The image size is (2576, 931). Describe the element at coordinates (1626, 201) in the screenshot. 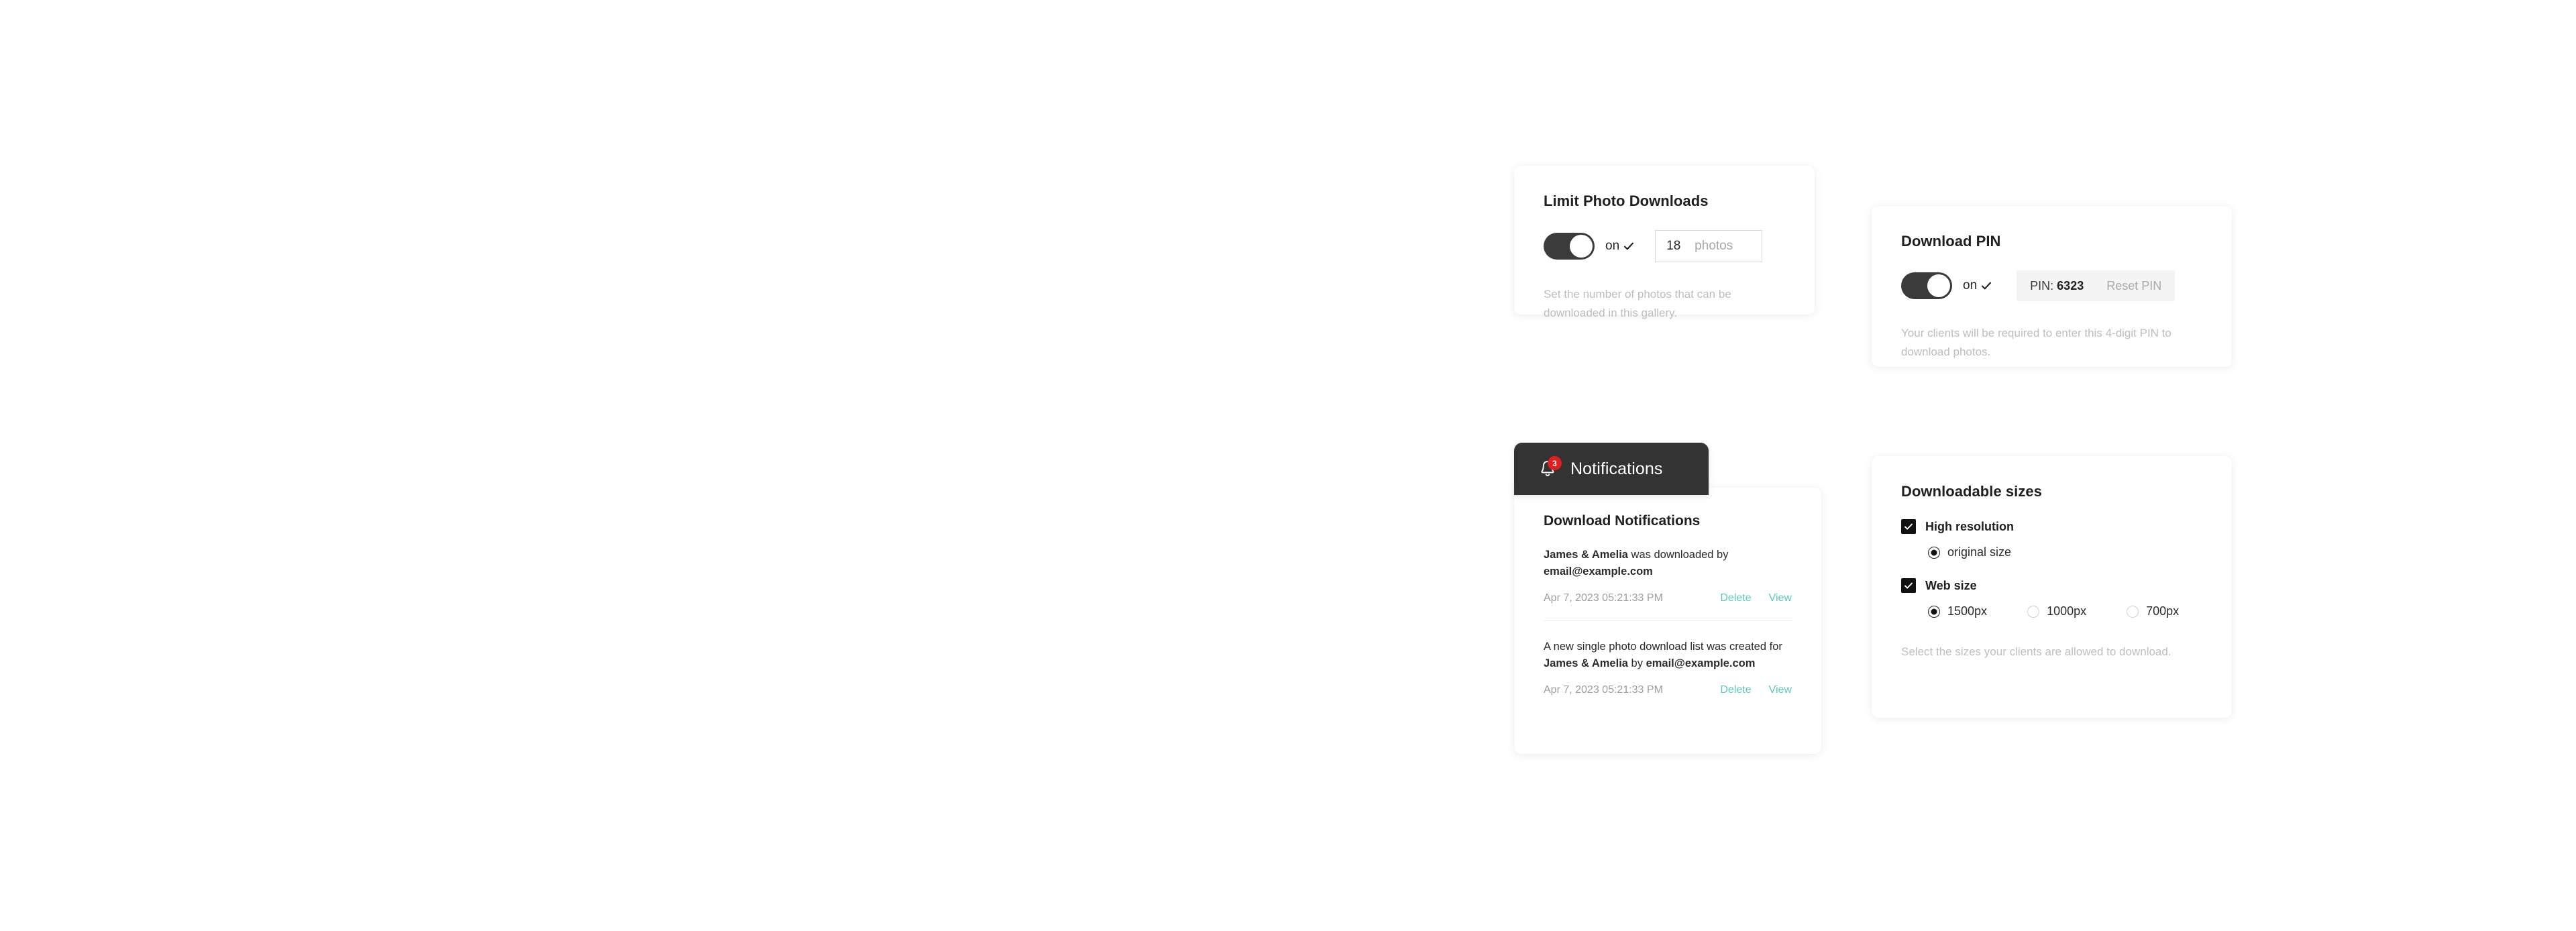

I see `limit-photo-downloads-title: Limit Photo Downloads` at that location.